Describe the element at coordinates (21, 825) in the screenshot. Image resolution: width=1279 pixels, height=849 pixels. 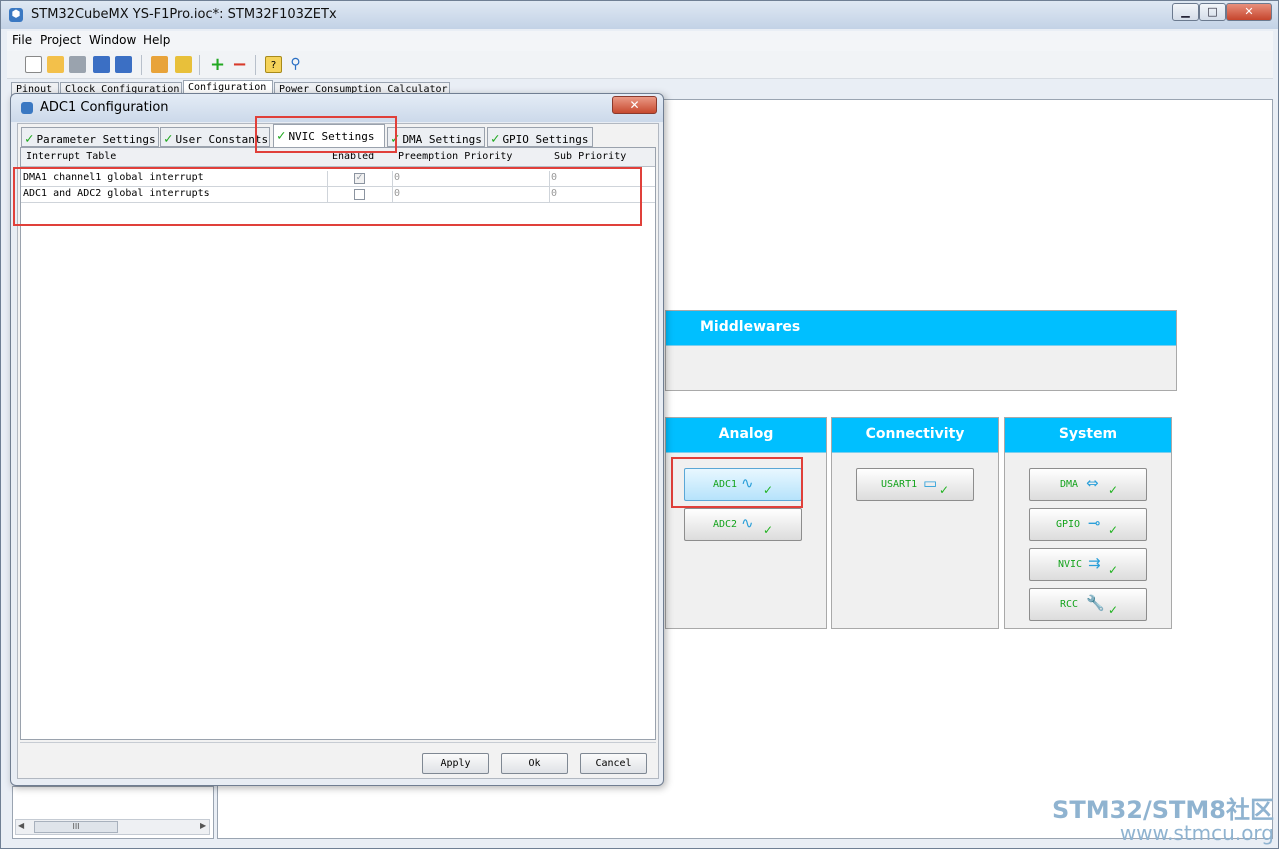
I see `scroll-left-icon: ◀` at that location.